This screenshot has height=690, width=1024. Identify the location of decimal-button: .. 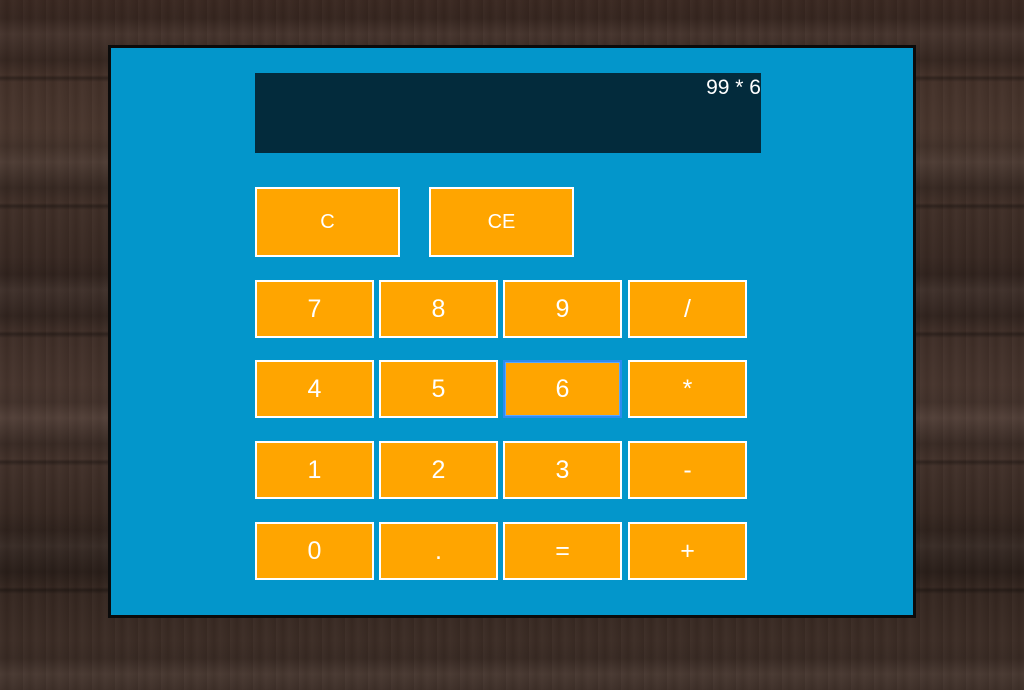
(438, 551).